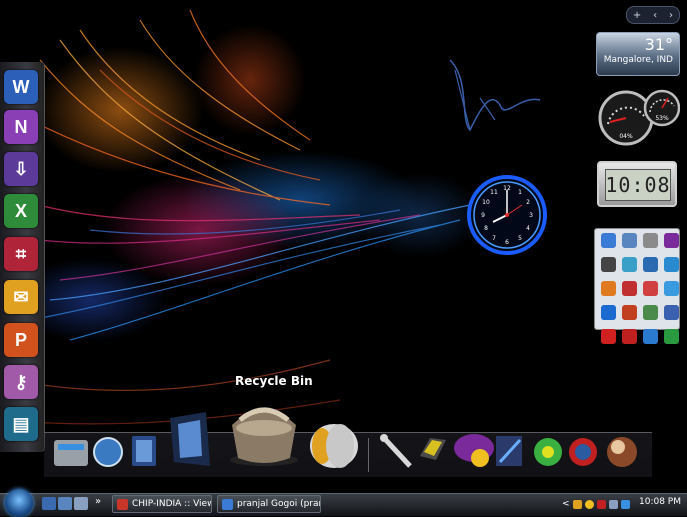 The image size is (687, 517). Describe the element at coordinates (528, 228) in the screenshot. I see `svg-text: 4` at that location.